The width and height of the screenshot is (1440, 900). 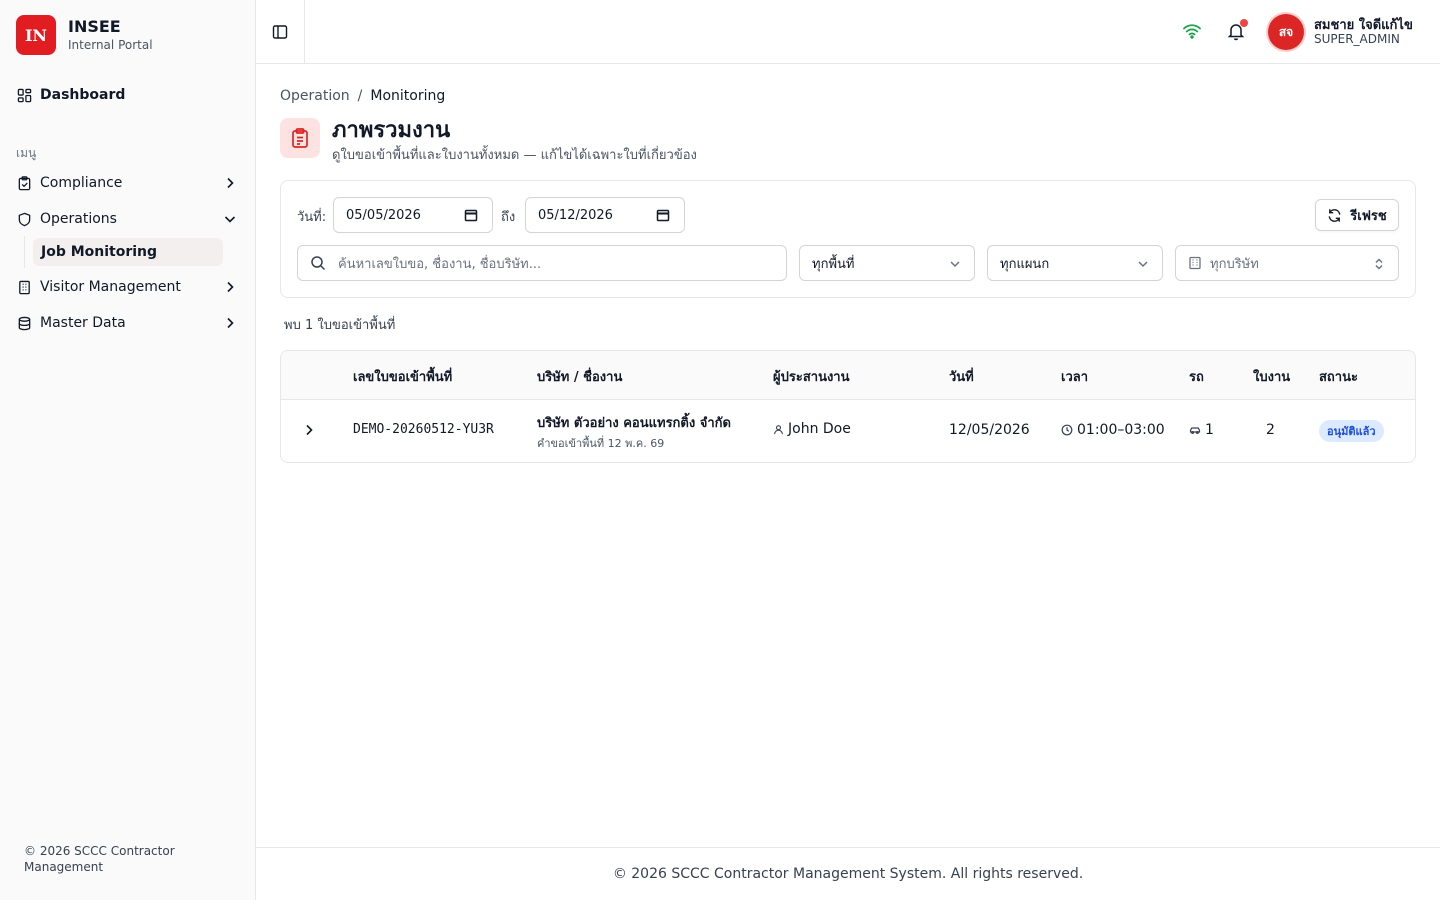 I want to click on sidebar-item-operations: Operations, so click(x=128, y=219).